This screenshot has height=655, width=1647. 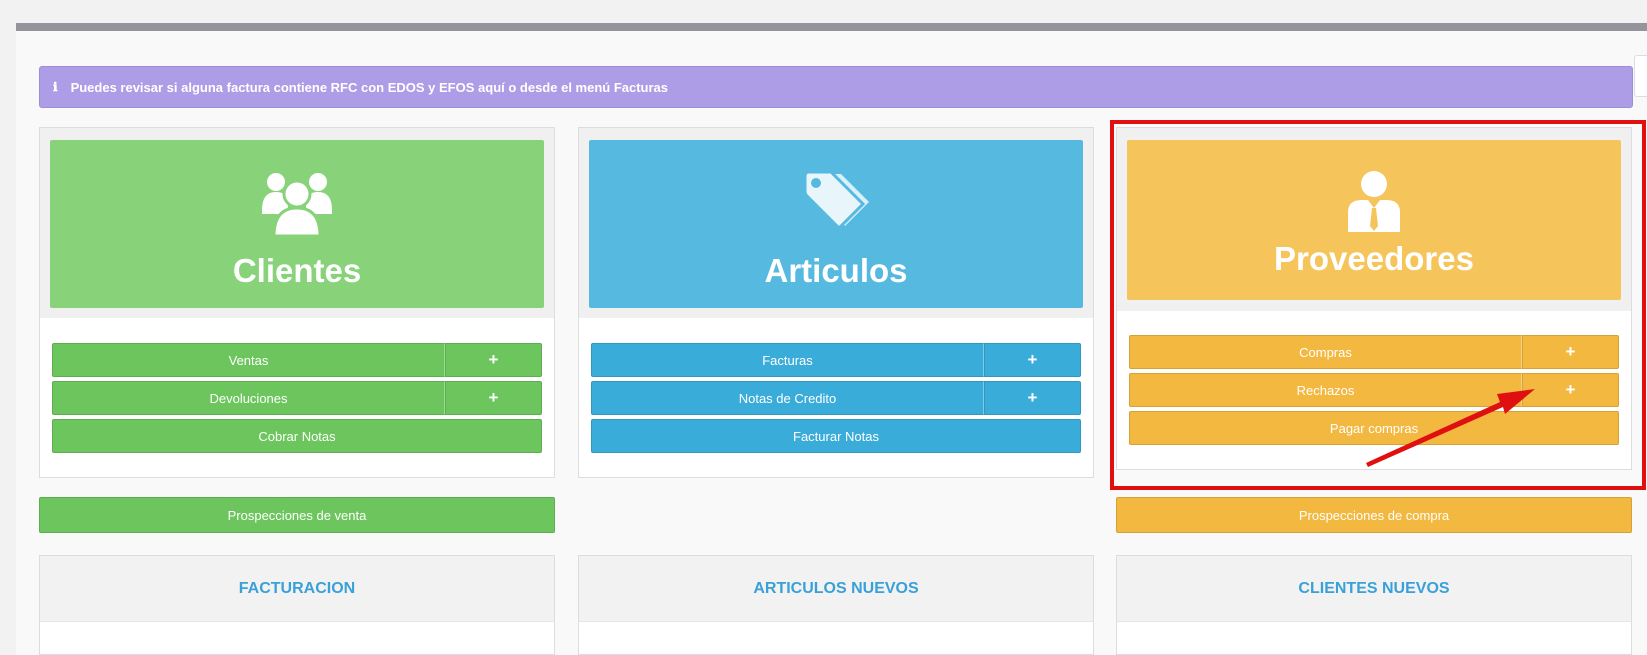 What do you see at coordinates (836, 589) in the screenshot?
I see `articulos-nuevos-title: ARTICULOS NUEVOS` at bounding box center [836, 589].